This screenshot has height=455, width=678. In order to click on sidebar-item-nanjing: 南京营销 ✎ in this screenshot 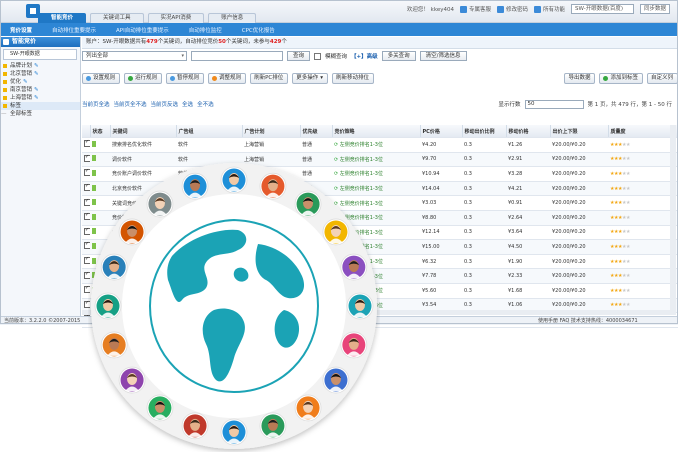, I will do `click(40, 90)`.